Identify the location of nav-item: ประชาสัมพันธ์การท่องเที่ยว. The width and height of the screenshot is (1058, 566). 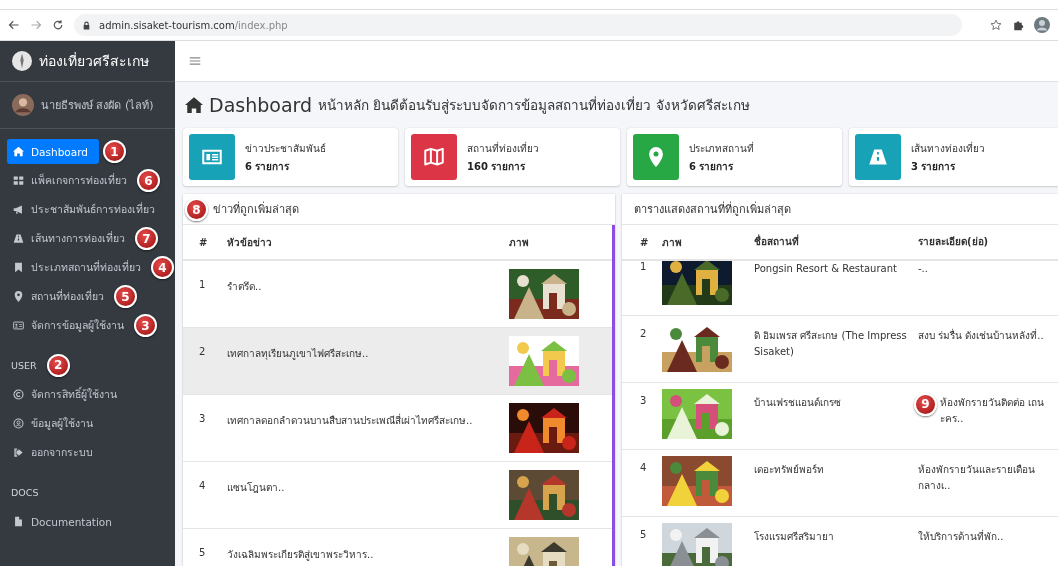
(84, 209).